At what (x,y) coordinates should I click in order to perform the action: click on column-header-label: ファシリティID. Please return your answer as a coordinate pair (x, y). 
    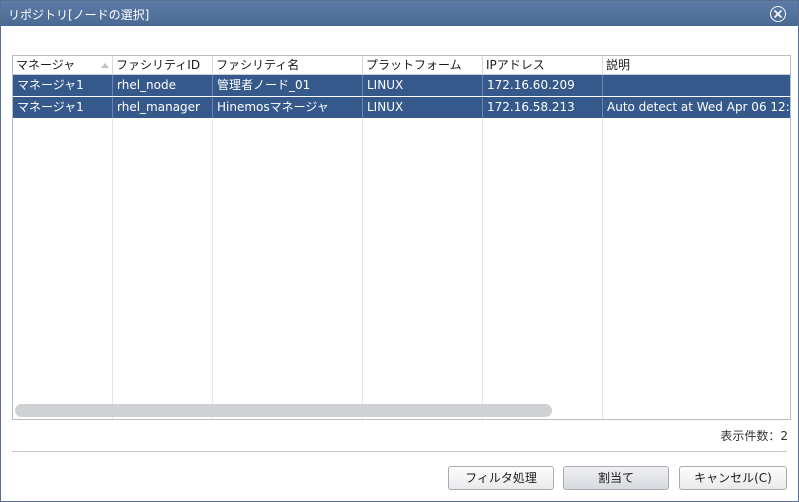
    Looking at the image, I should click on (158, 65).